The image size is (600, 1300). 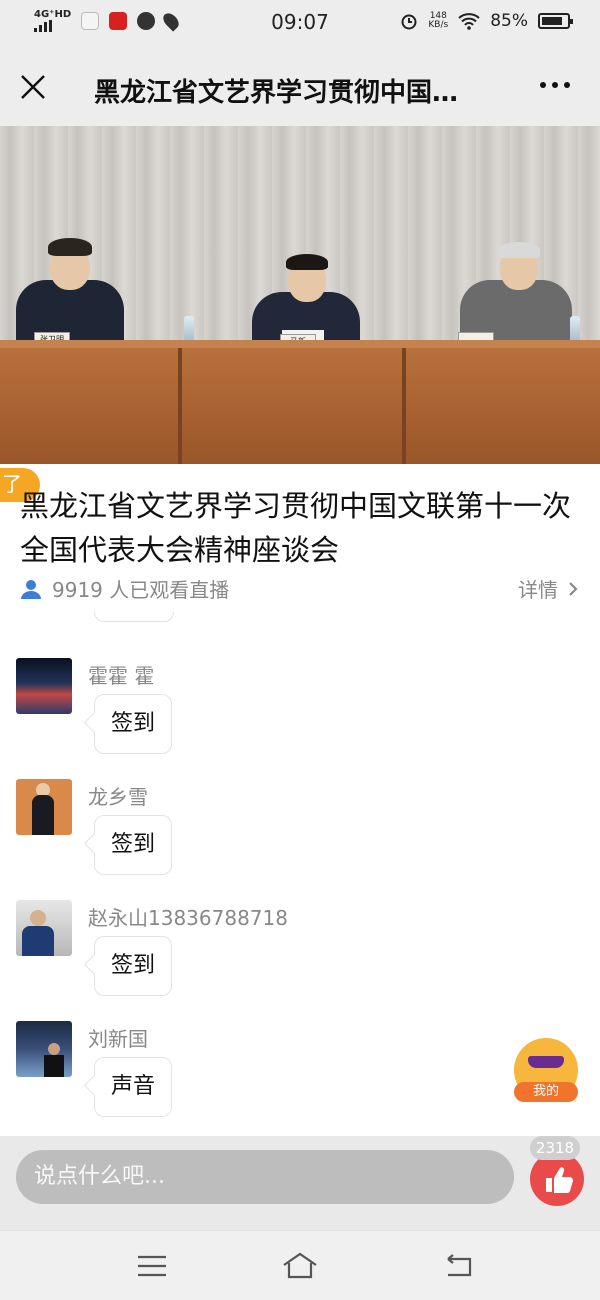 I want to click on wifi-icon, so click(x=469, y=21).